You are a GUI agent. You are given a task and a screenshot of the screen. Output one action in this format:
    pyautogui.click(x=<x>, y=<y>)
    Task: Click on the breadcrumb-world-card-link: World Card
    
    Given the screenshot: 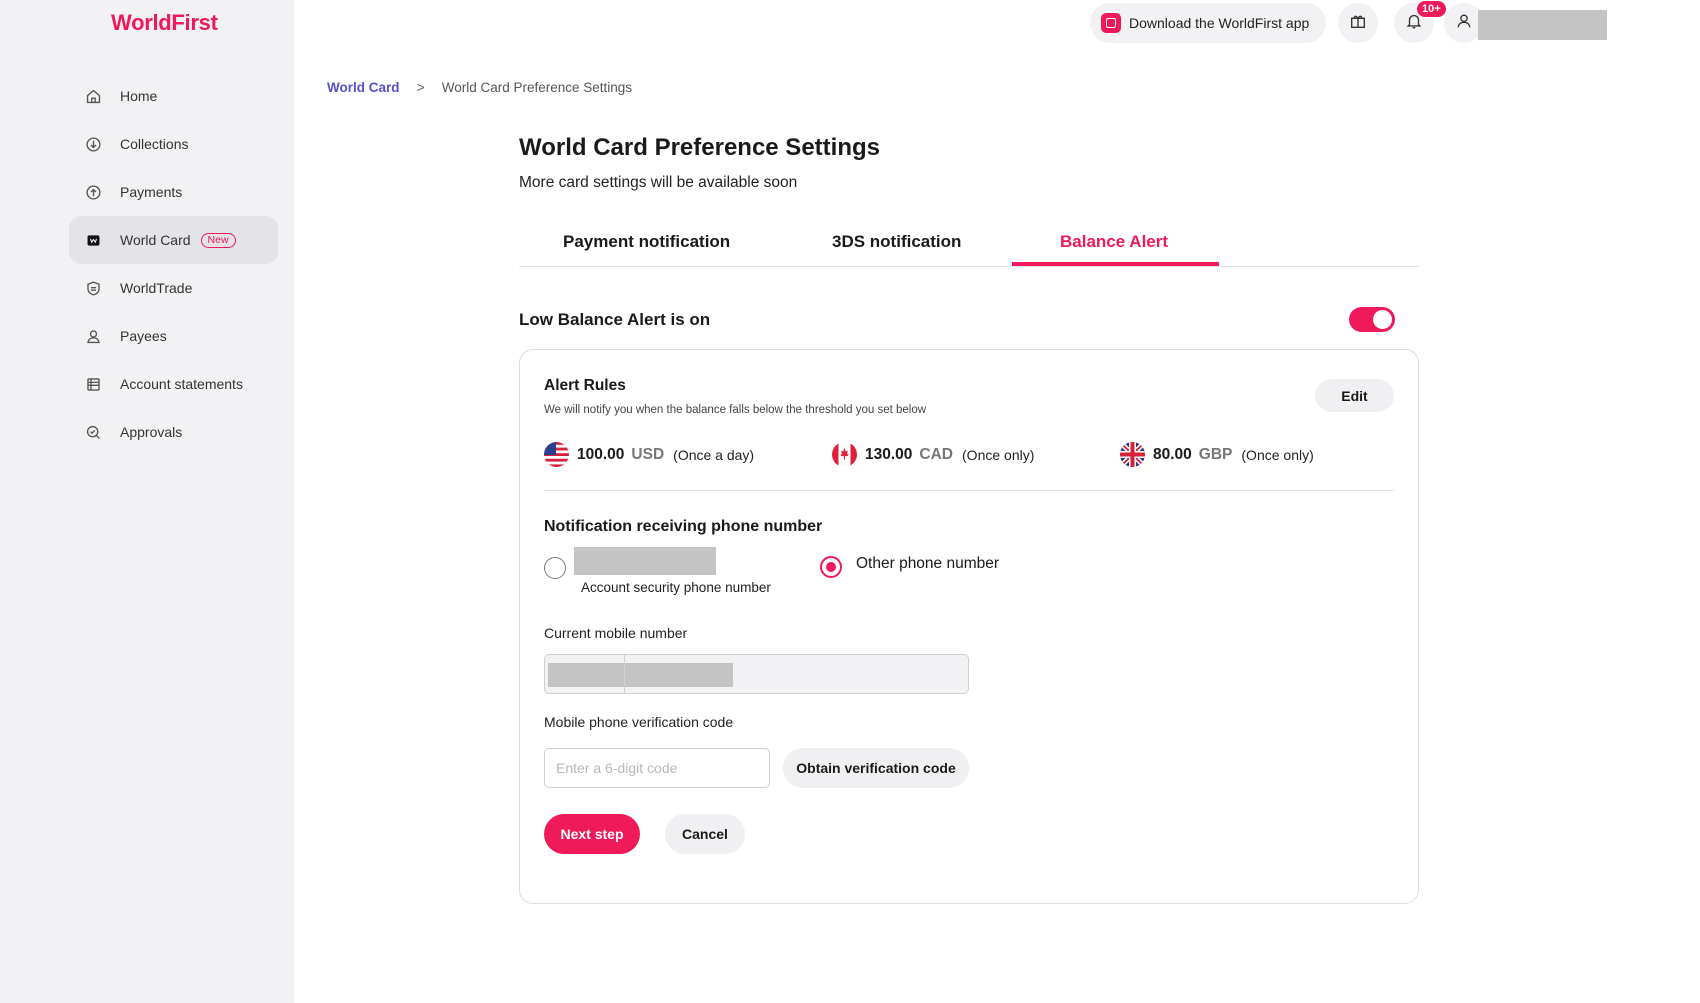 What is the action you would take?
    pyautogui.click(x=363, y=87)
    